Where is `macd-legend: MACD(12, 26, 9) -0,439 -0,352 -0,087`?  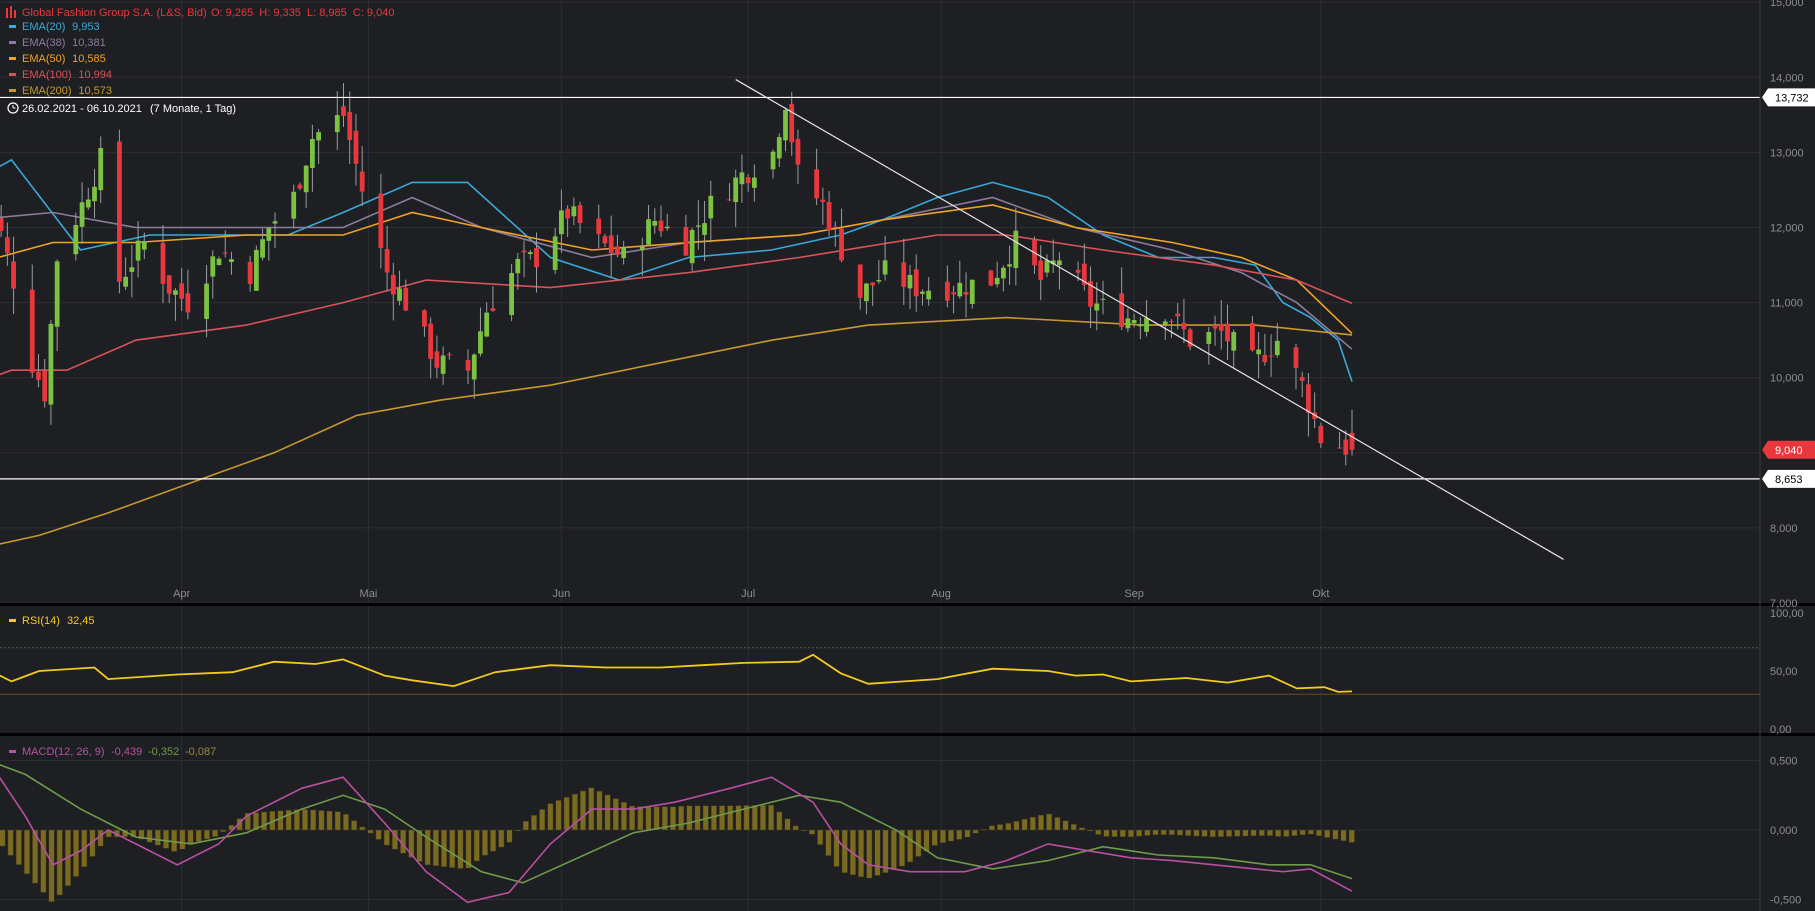
macd-legend: MACD(12, 26, 9) -0,439 -0,352 -0,087 is located at coordinates (112, 752).